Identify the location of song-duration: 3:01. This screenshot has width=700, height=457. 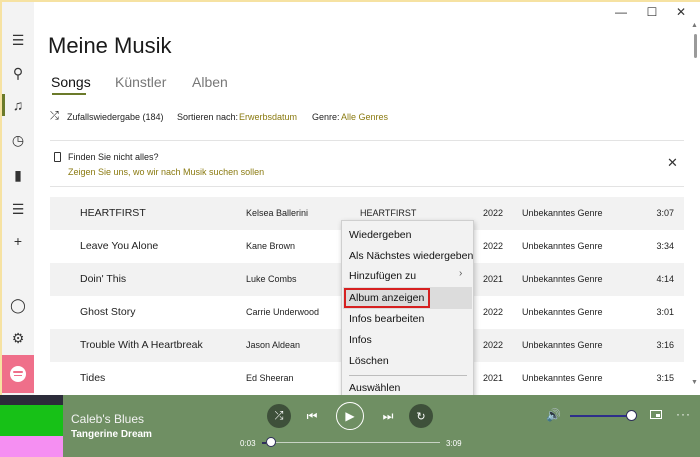
(665, 312).